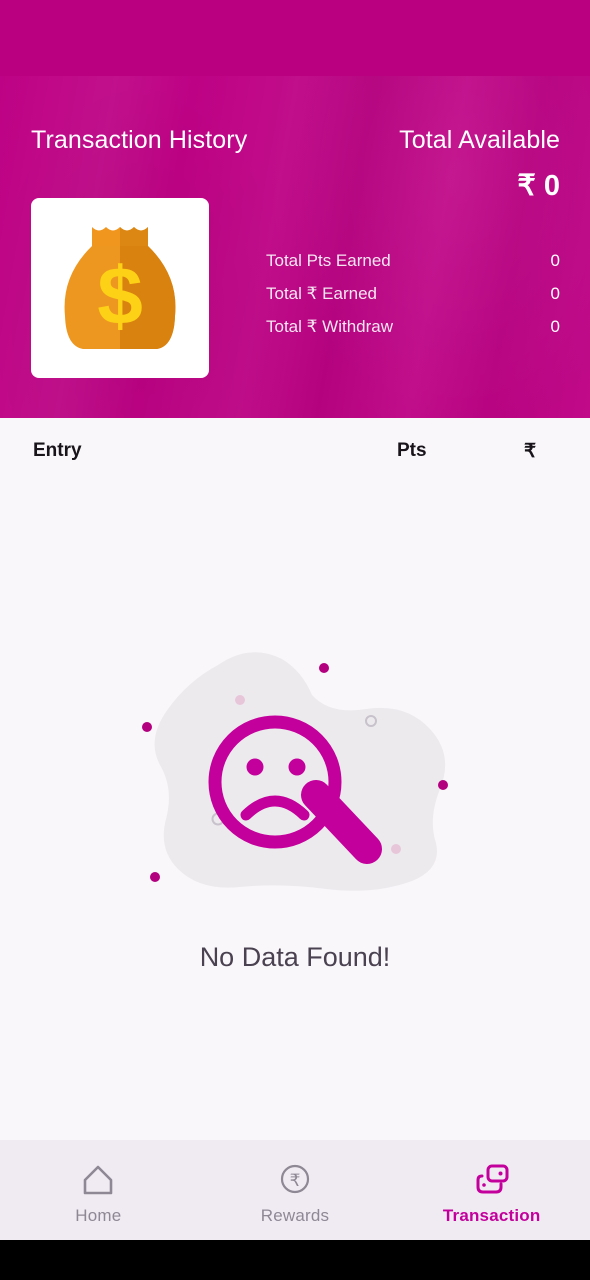 Image resolution: width=590 pixels, height=1280 pixels. I want to click on nav-label-rewards: Rewards, so click(295, 1215).